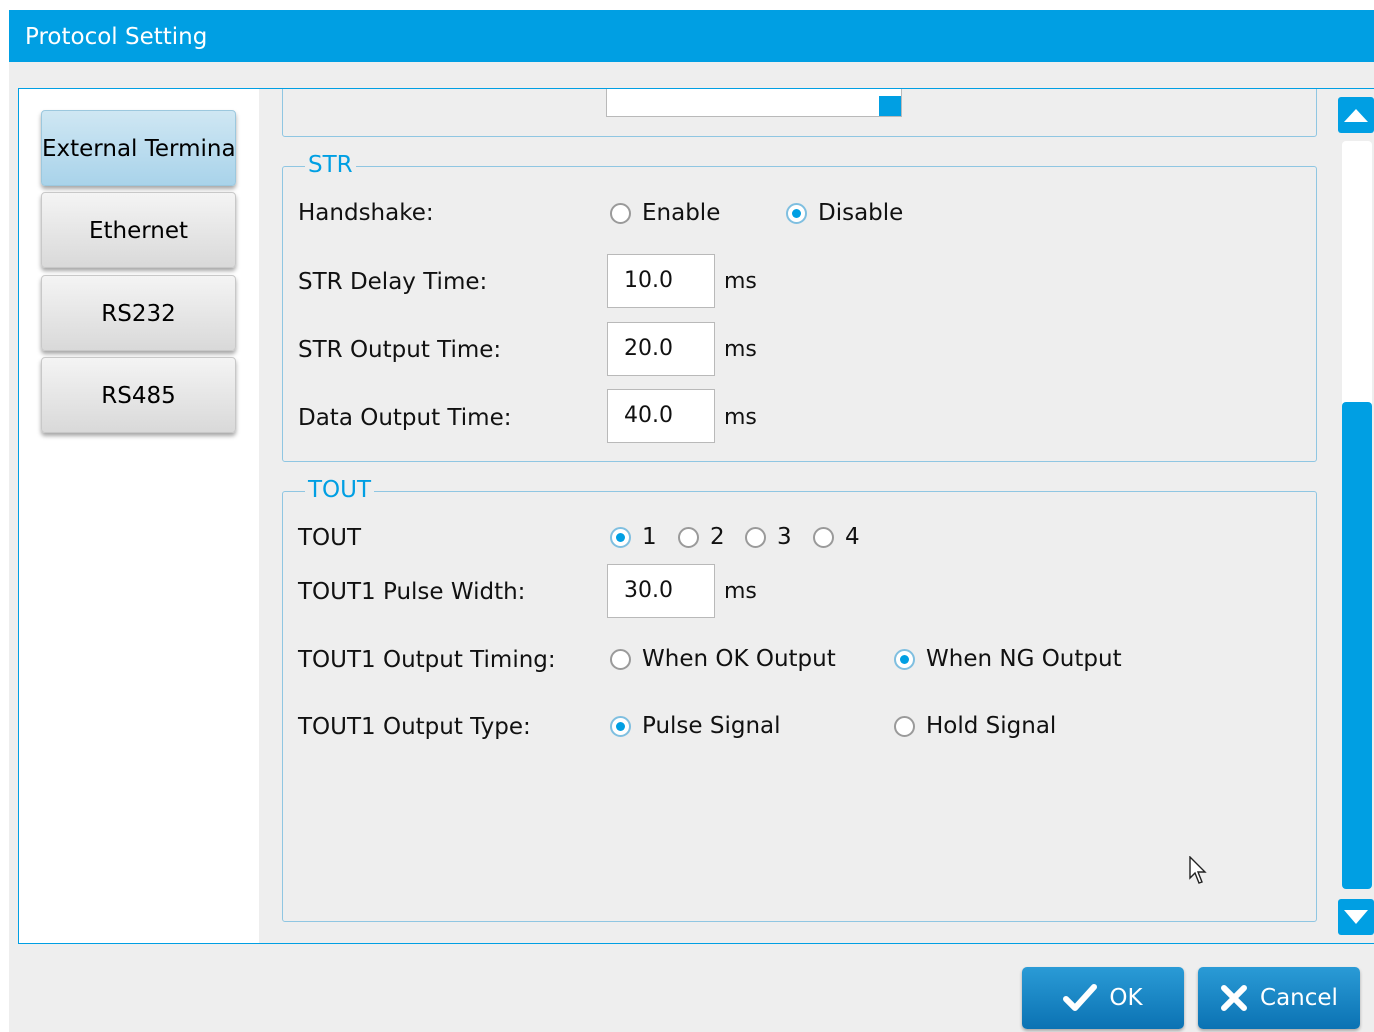  Describe the element at coordinates (1357, 645) in the screenshot. I see `scroll-thumb` at that location.